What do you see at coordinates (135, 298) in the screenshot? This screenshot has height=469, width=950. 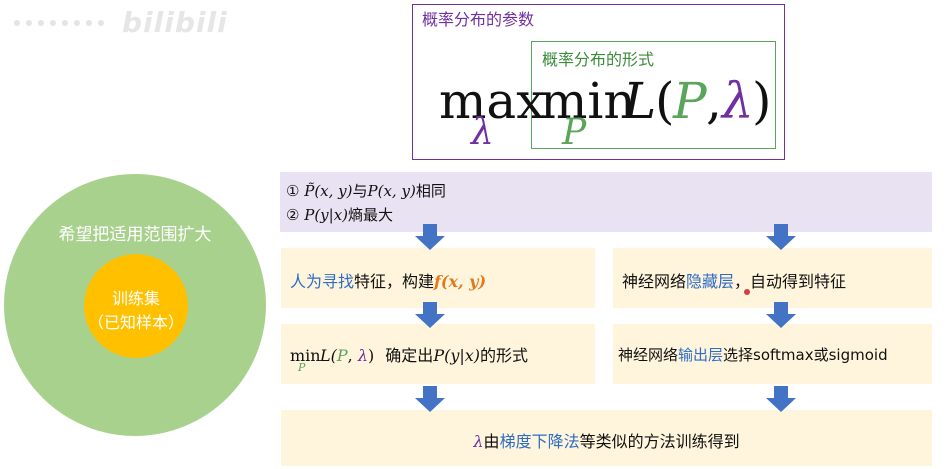 I see `training-set-label: 训练集` at bounding box center [135, 298].